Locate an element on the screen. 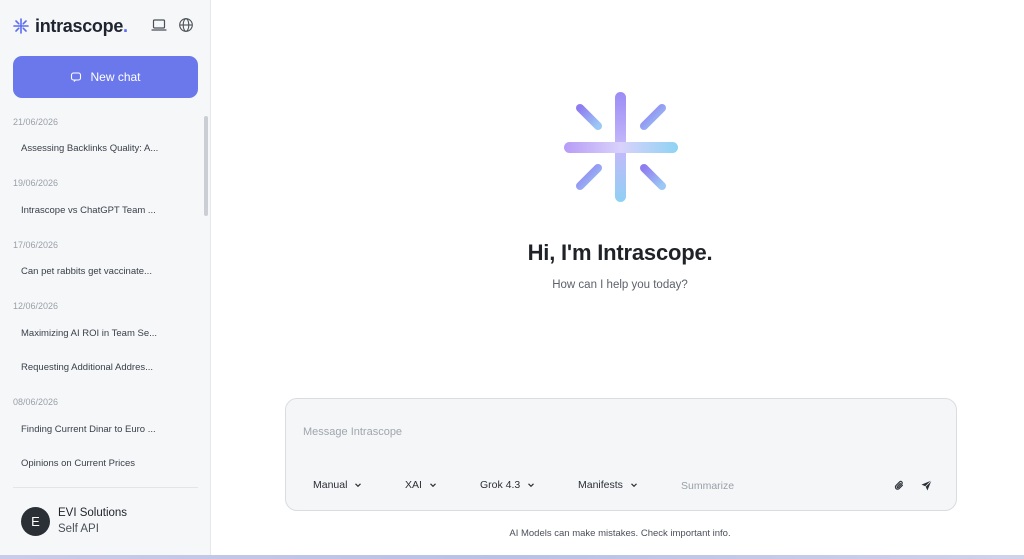 The width and height of the screenshot is (1024, 559). summarize-toggle: Summarize is located at coordinates (707, 486).